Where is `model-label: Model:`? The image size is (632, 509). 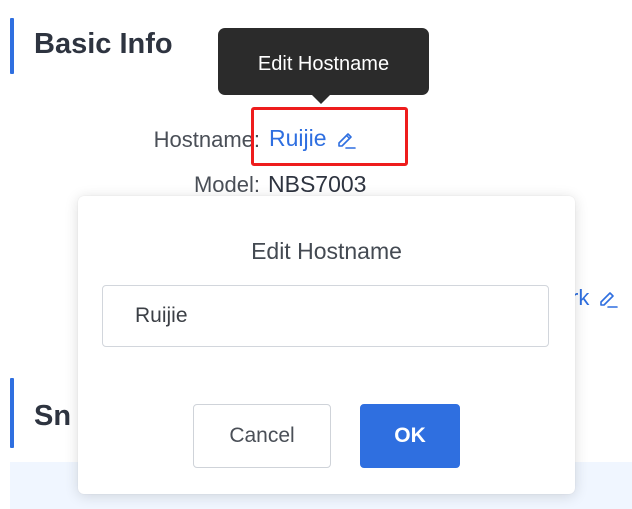
model-label: Model: is located at coordinates (226, 184).